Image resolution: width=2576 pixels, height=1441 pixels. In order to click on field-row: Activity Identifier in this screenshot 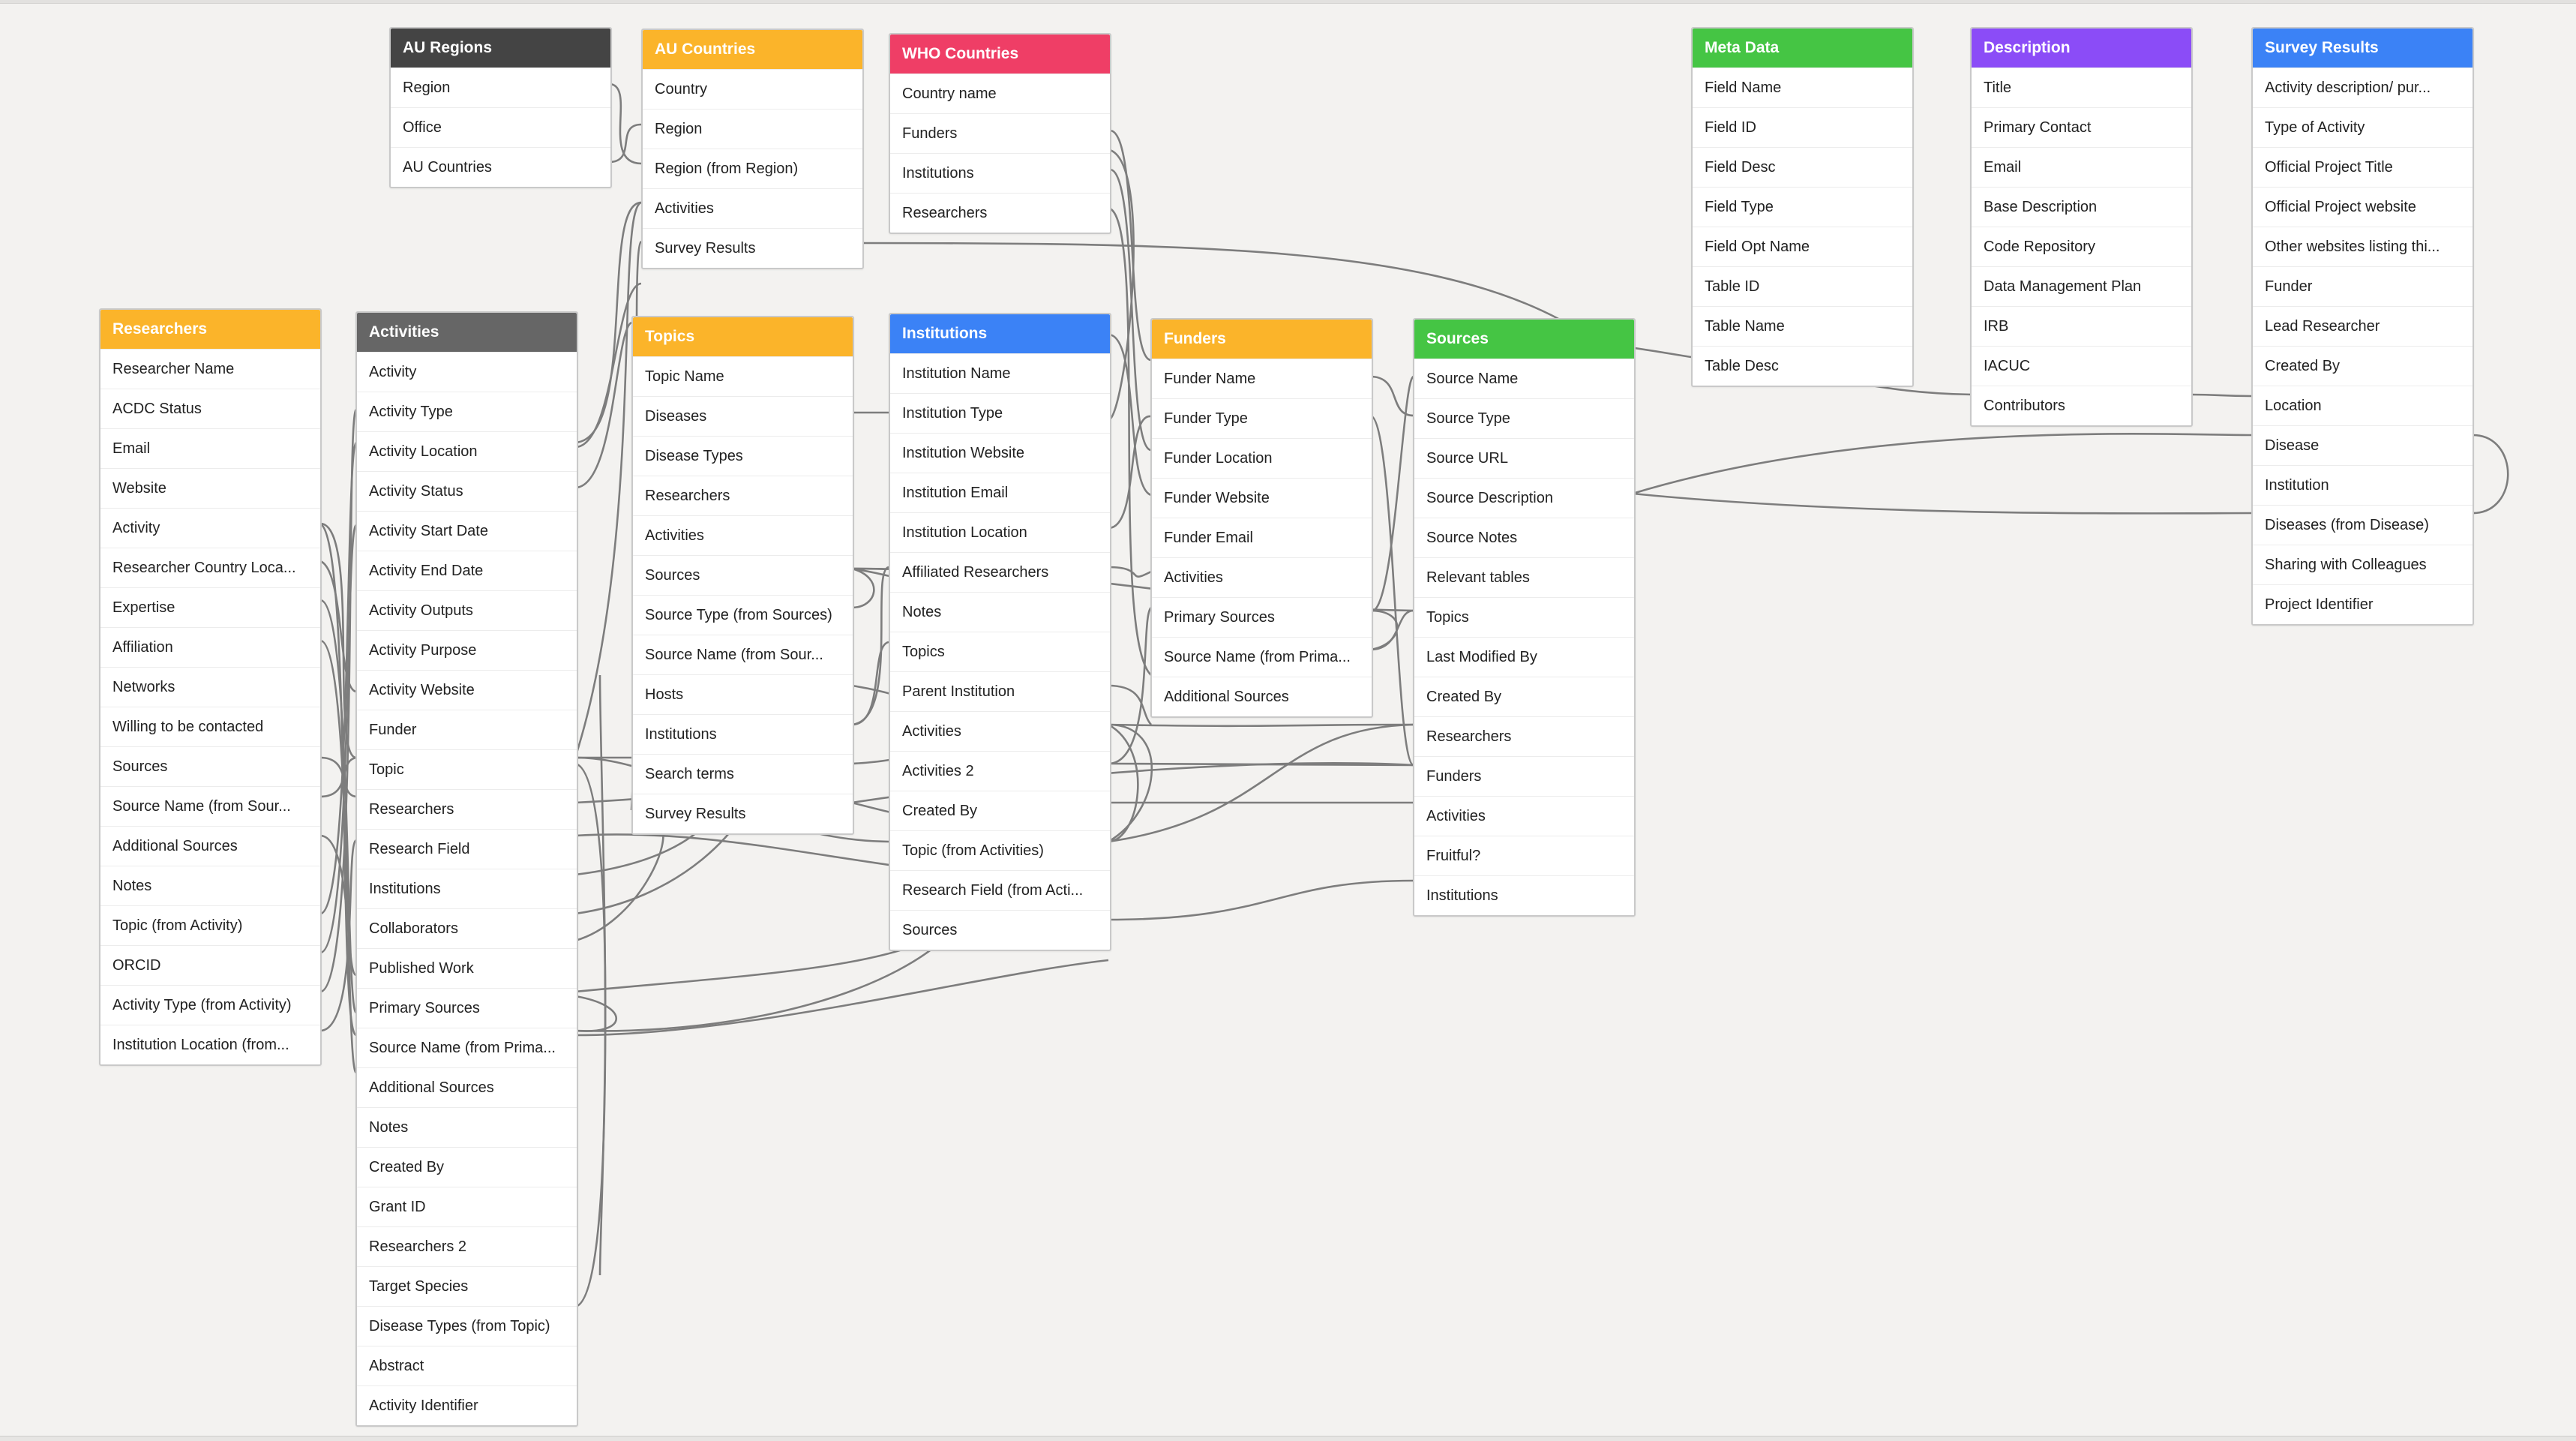, I will do `click(467, 1405)`.